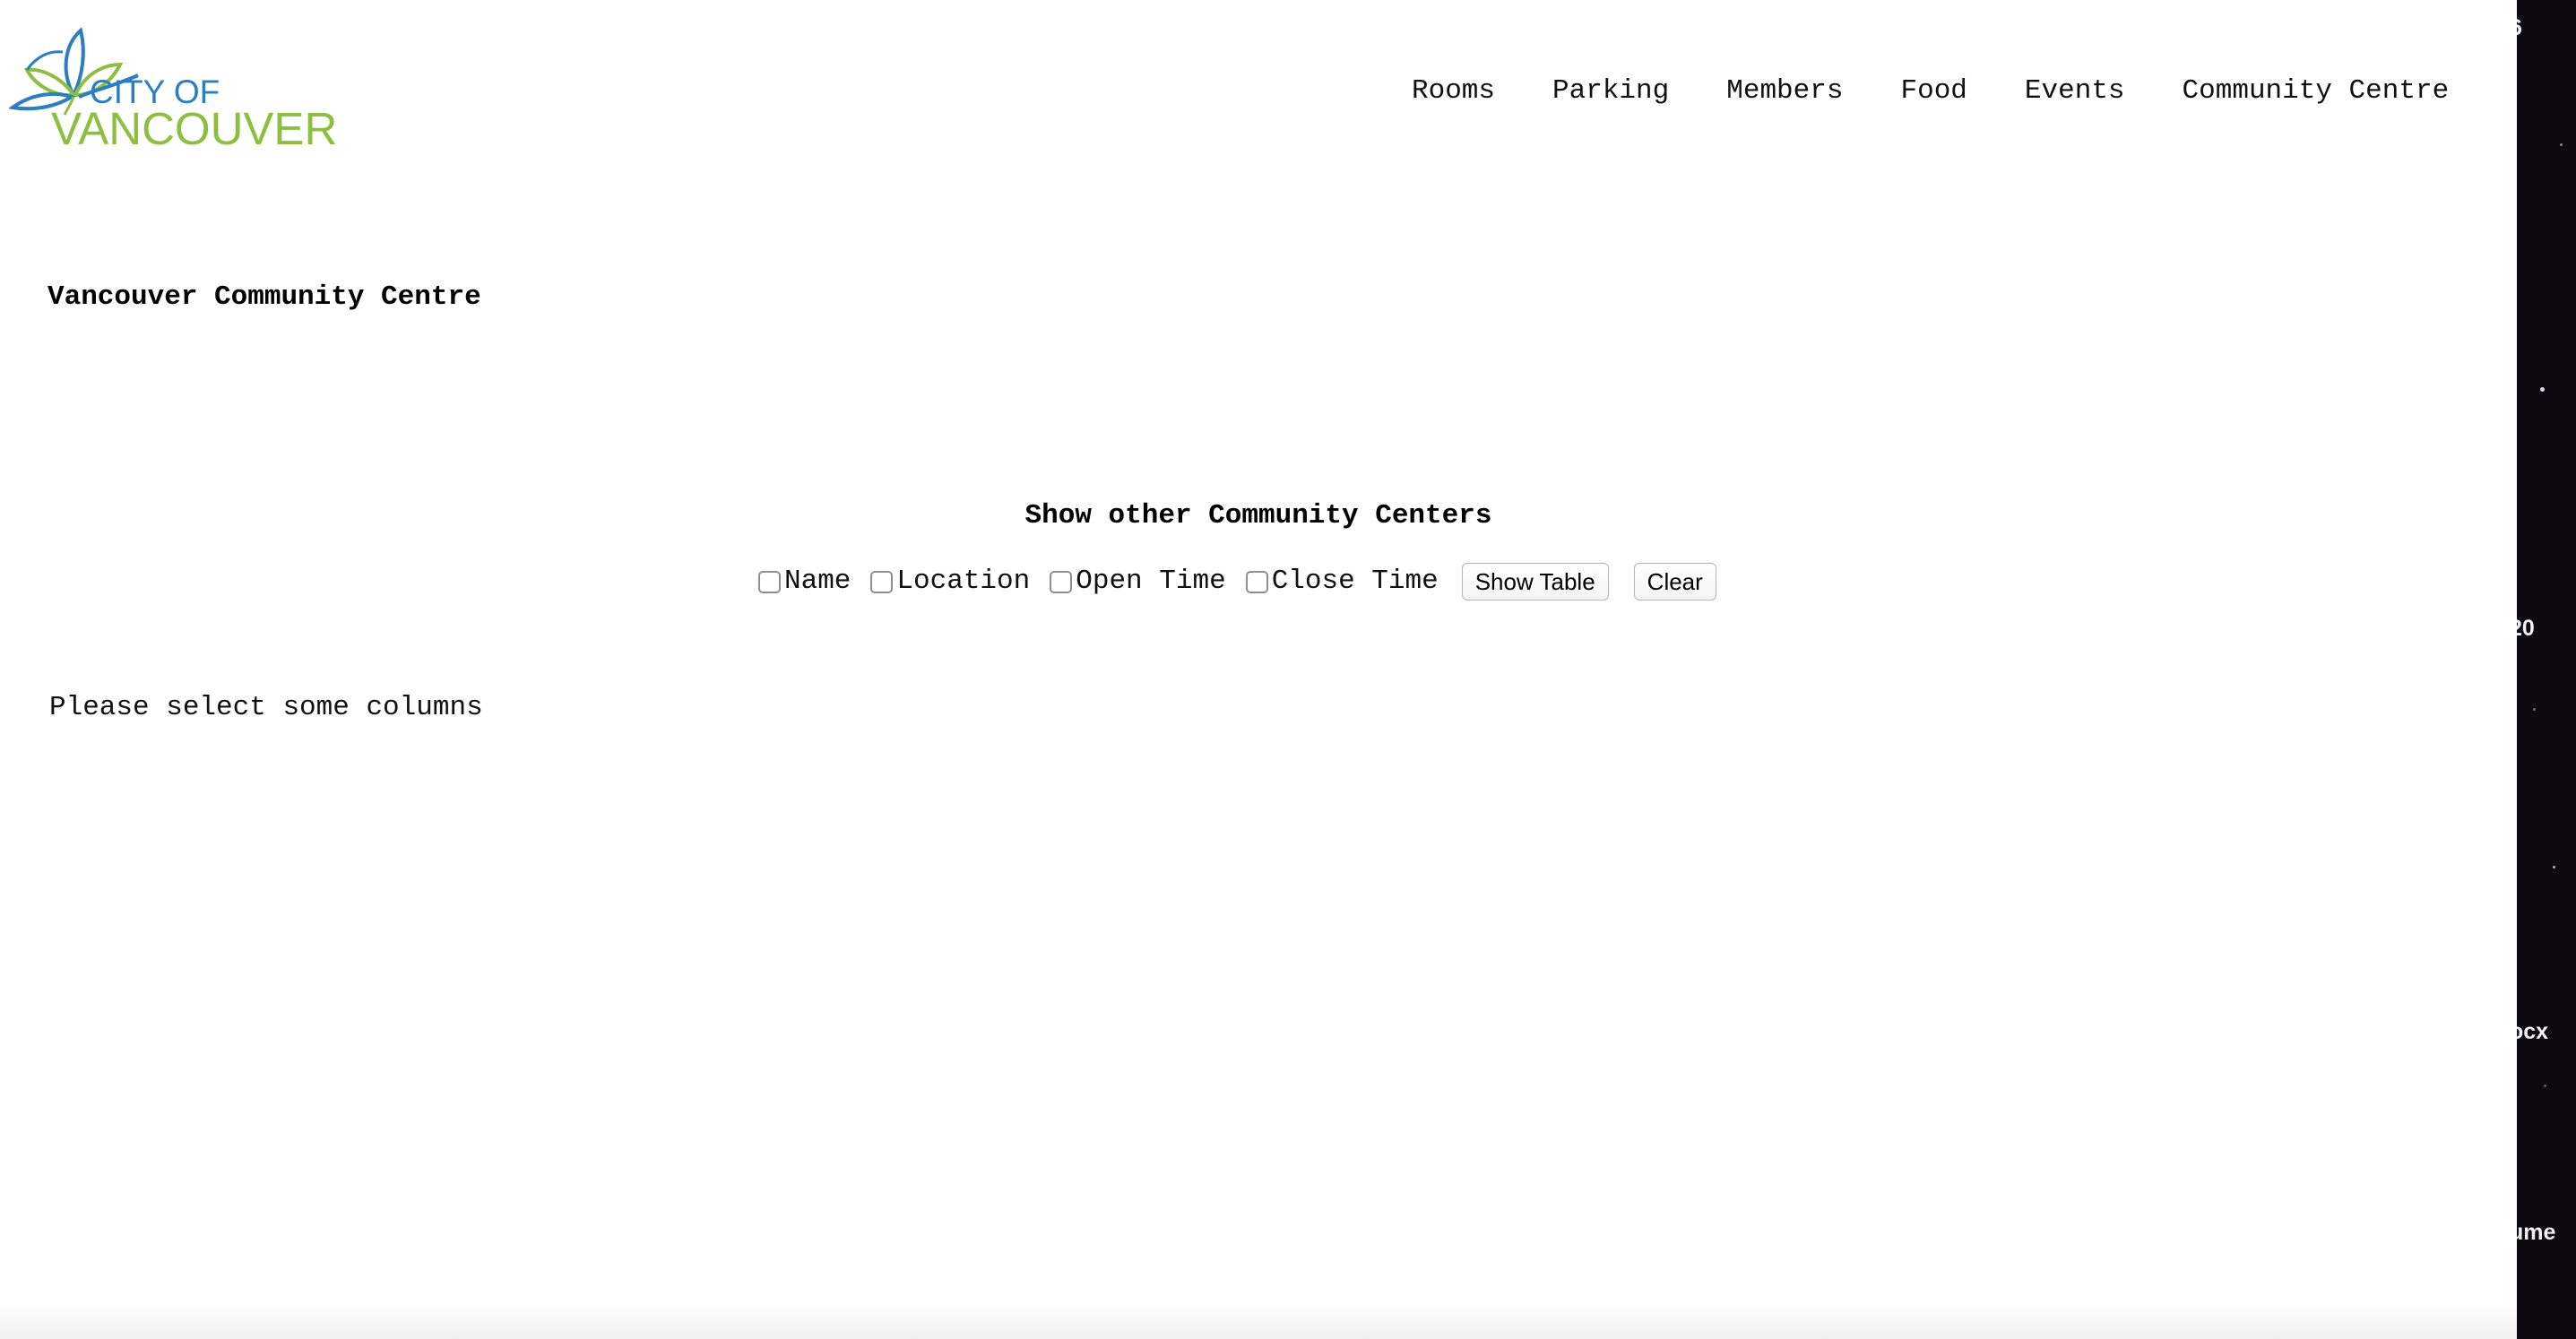  Describe the element at coordinates (2316, 91) in the screenshot. I see `nav-link-community-centre: Community Centre` at that location.